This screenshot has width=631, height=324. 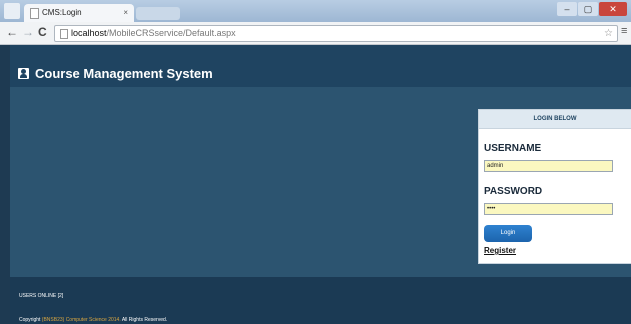 I want to click on minimize-button: –, so click(x=567, y=9).